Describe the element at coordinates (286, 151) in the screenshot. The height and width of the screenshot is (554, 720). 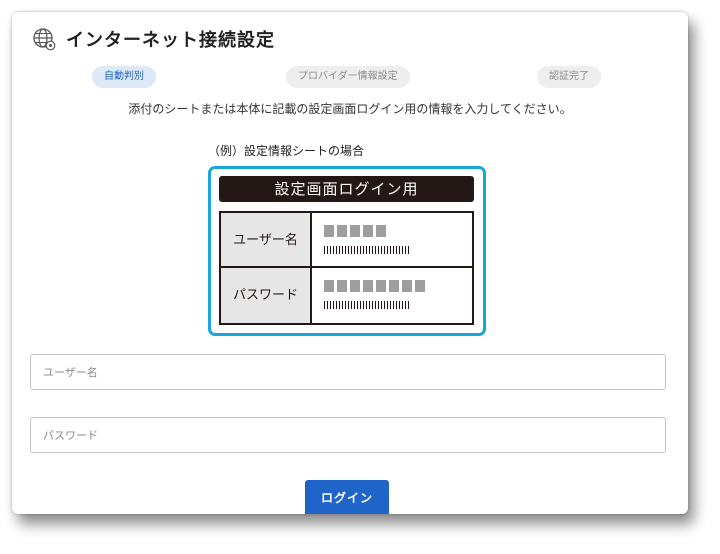
I see `example-caption: （例）設定情報シートの場合` at that location.